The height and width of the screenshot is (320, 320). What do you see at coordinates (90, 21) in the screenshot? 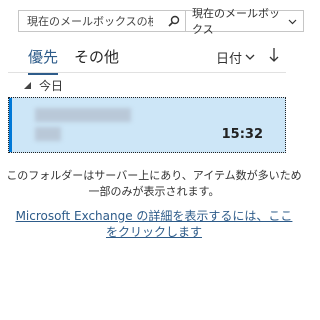
I see `search-input` at bounding box center [90, 21].